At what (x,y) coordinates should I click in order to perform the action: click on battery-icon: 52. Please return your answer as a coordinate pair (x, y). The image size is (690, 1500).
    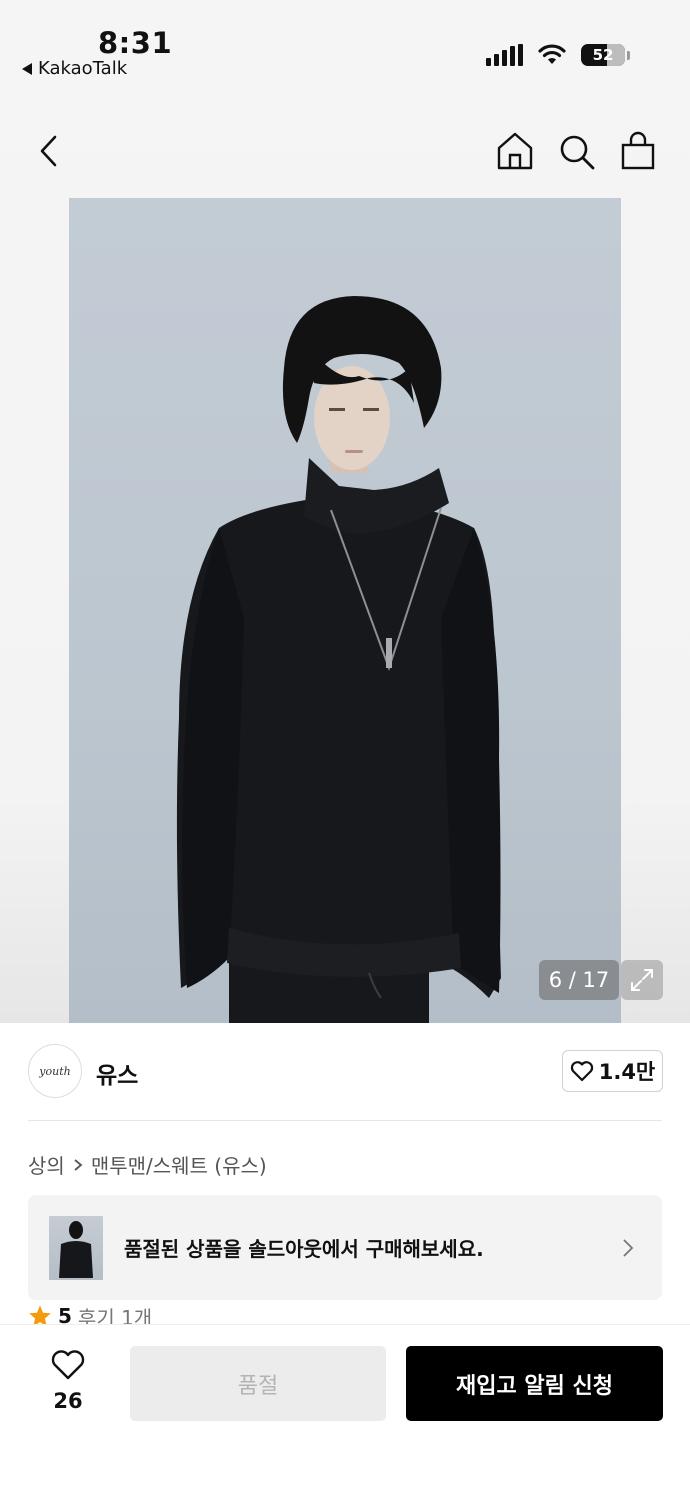
    Looking at the image, I should click on (603, 55).